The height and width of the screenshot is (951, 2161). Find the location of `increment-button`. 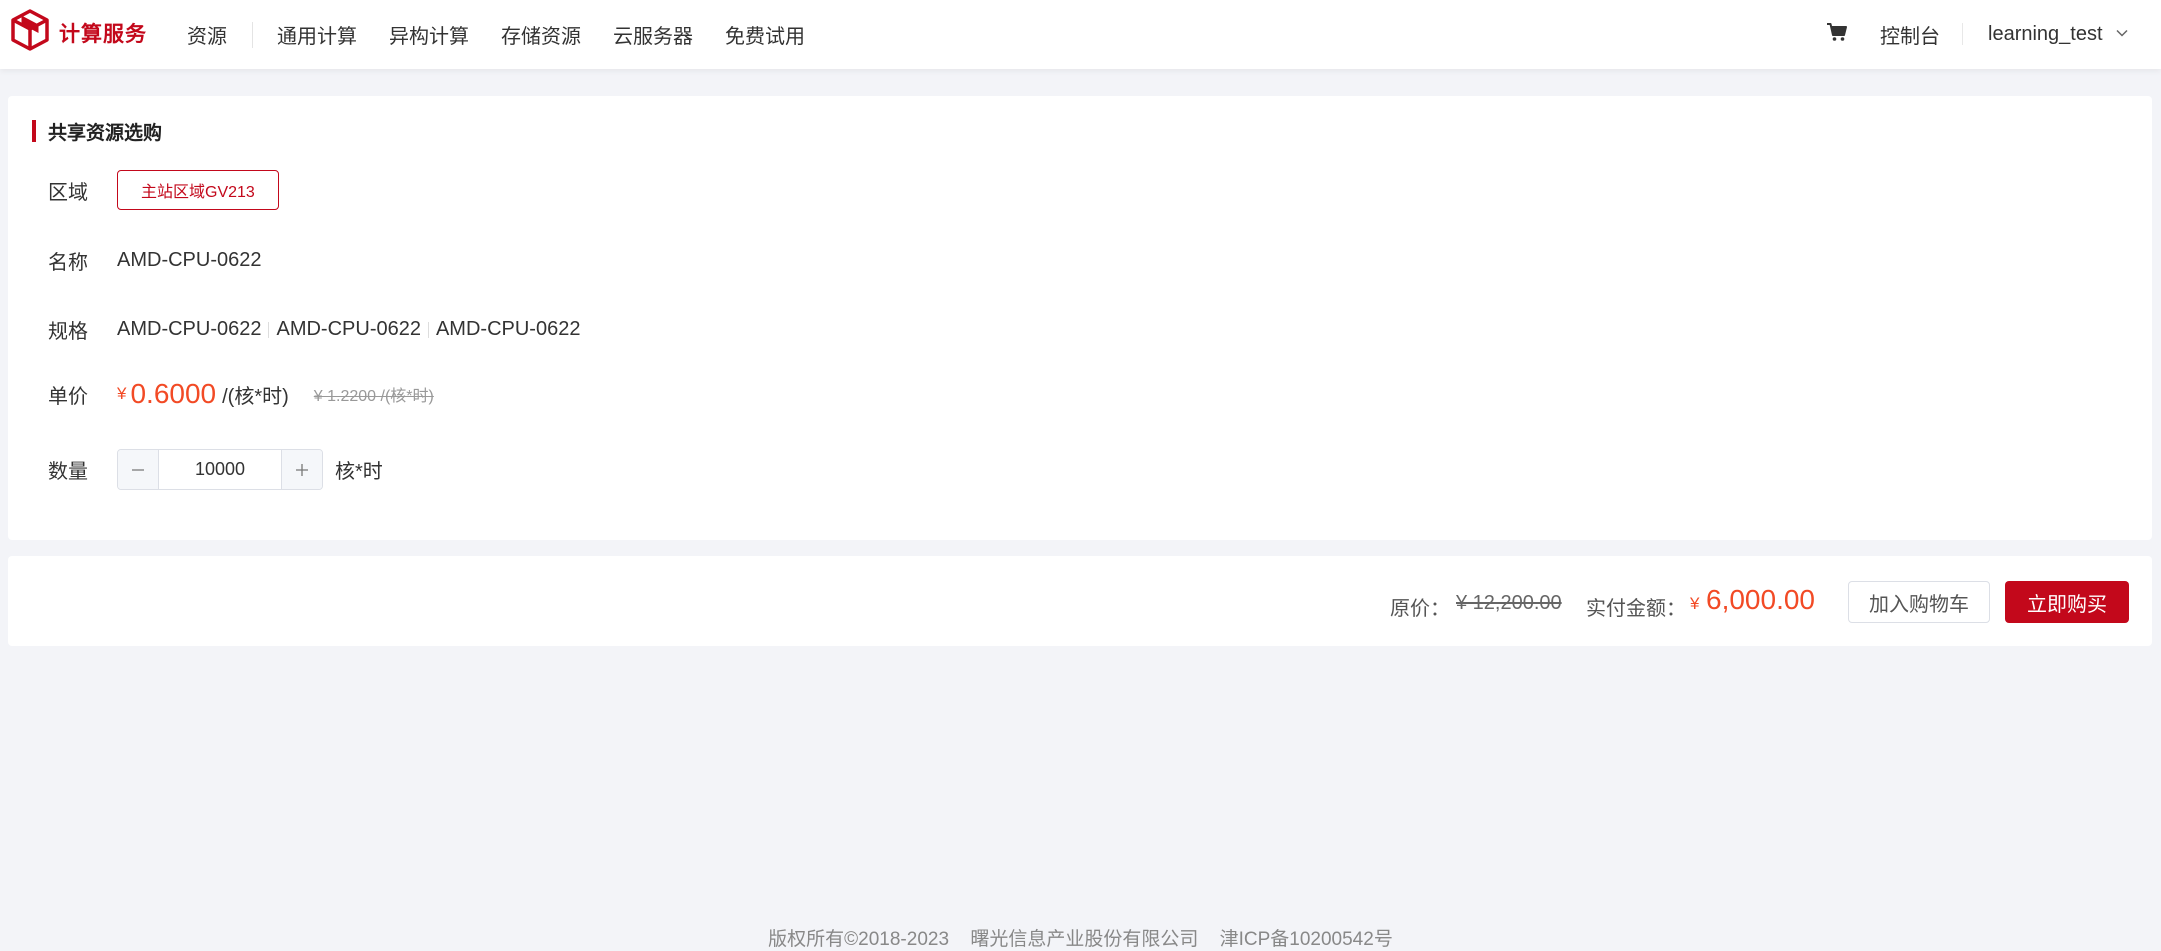

increment-button is located at coordinates (301, 469).